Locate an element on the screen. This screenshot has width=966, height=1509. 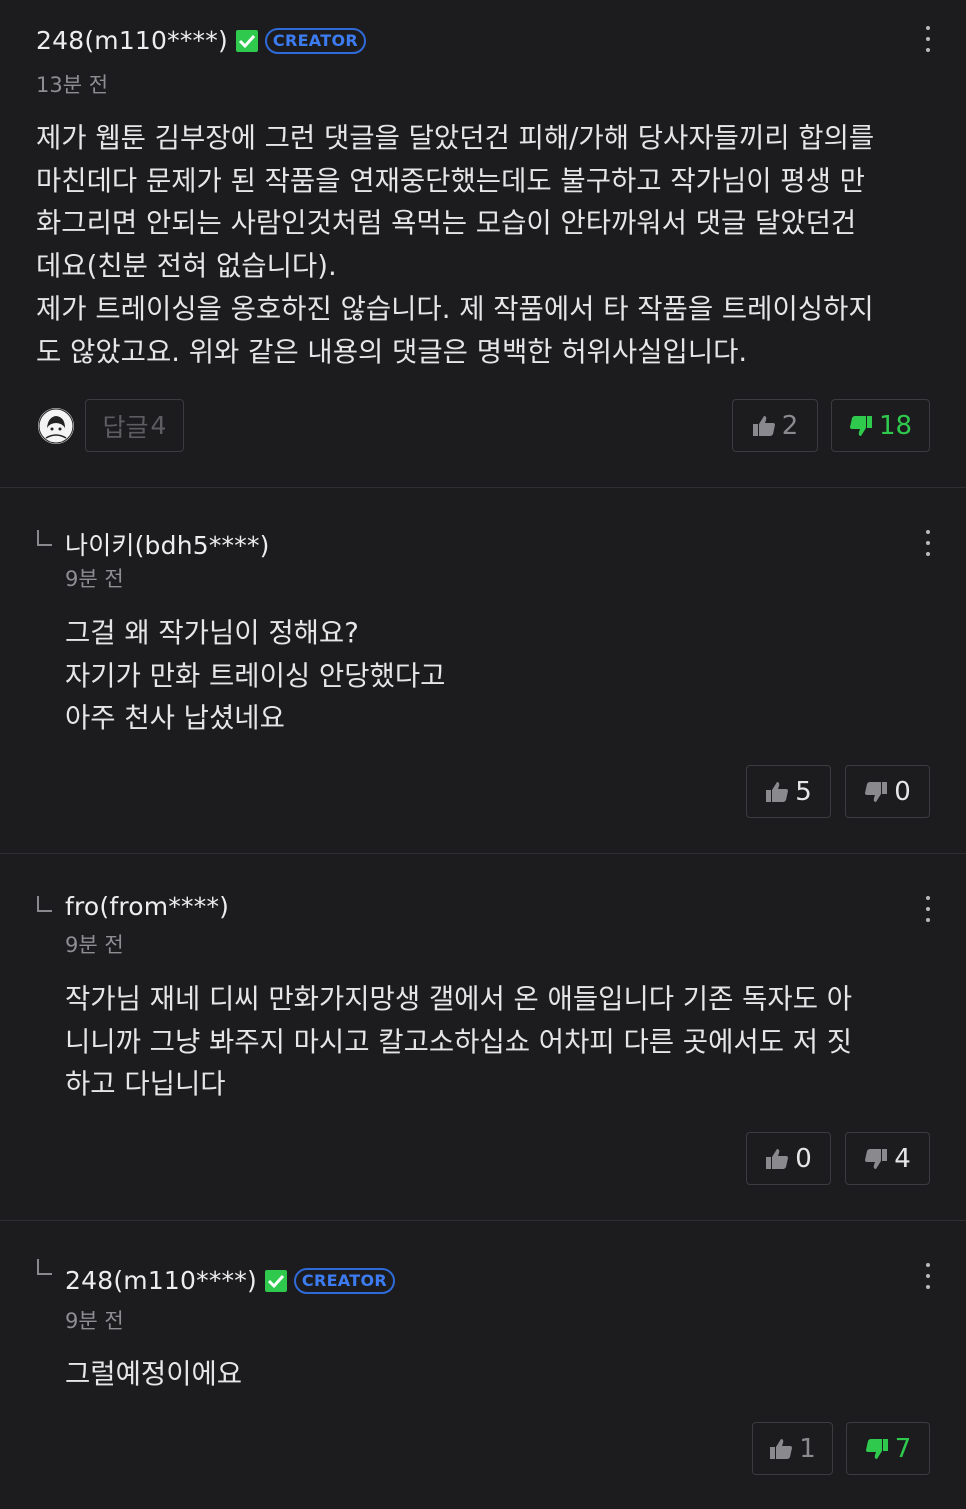
comment-line: 자기가 만화 트레이싱 안당했다고 is located at coordinates (255, 675).